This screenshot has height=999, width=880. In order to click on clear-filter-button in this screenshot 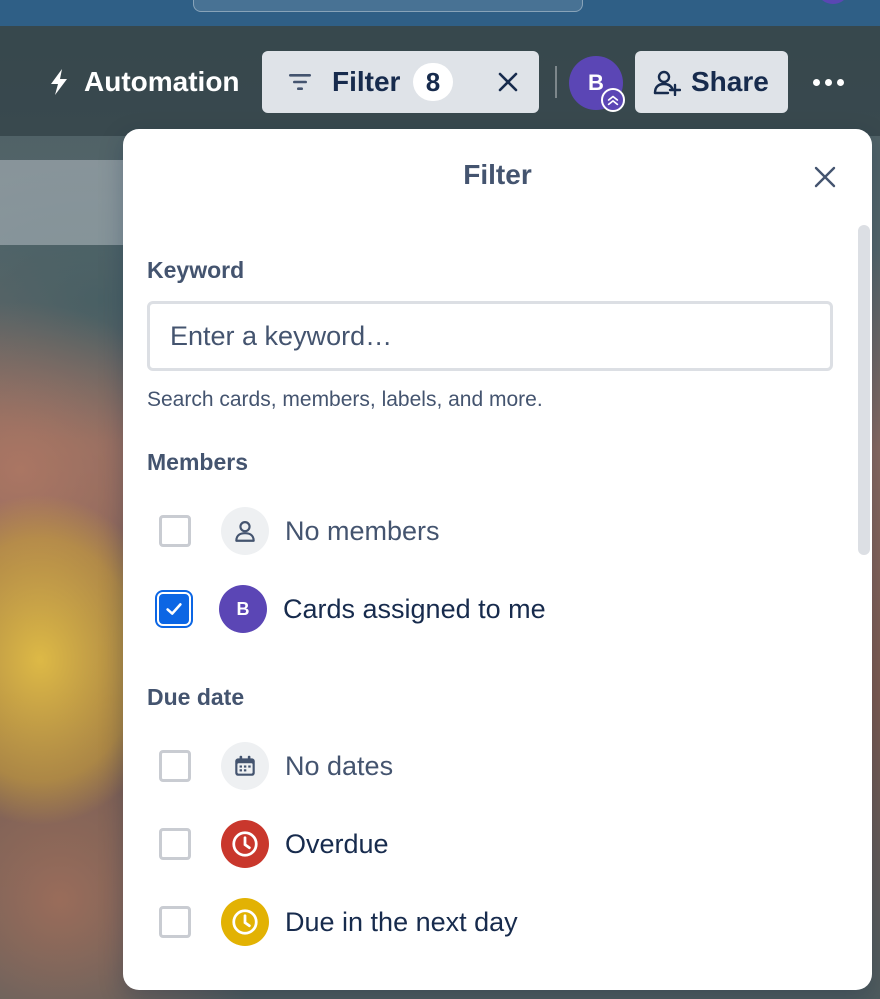, I will do `click(508, 82)`.